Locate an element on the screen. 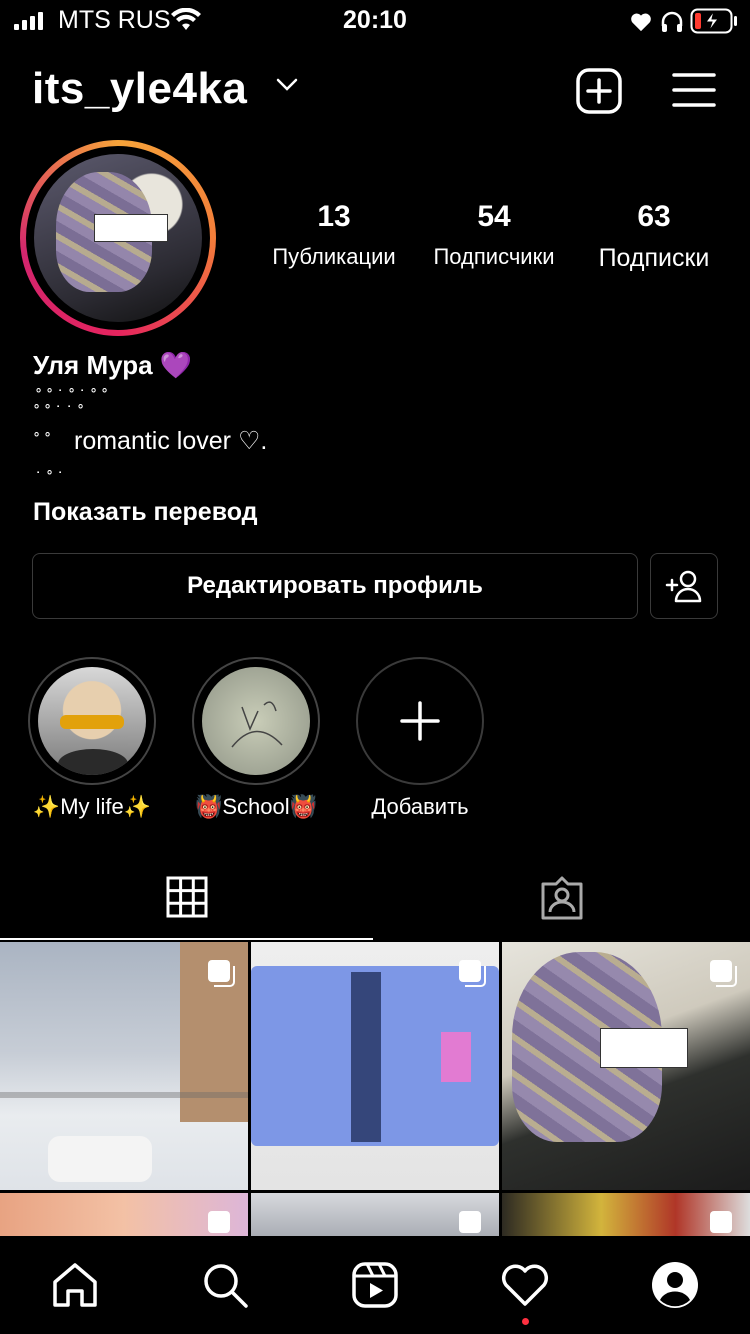  heart-status-icon is located at coordinates (641, 22).